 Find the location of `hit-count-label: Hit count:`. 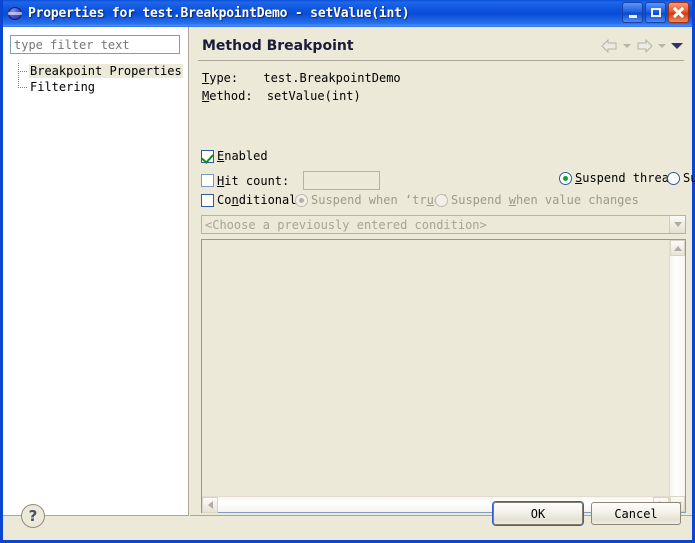

hit-count-label: Hit count: is located at coordinates (253, 180).